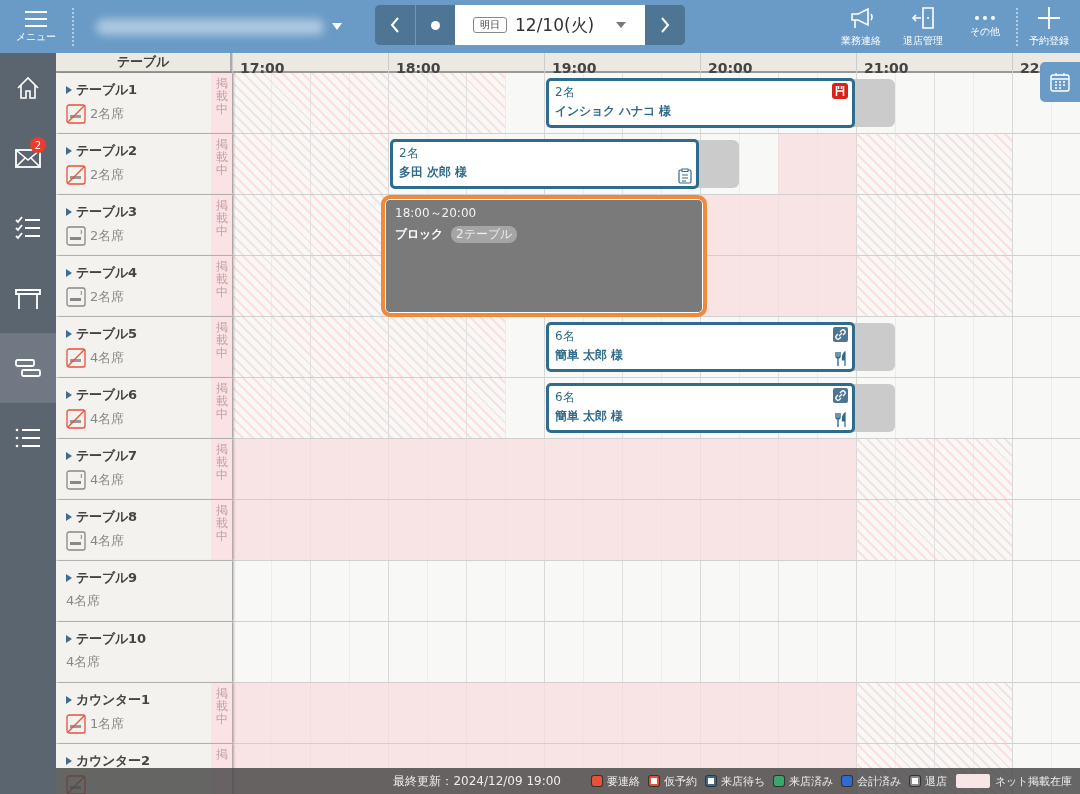  Describe the element at coordinates (28, 368) in the screenshot. I see `sidebar-item` at that location.